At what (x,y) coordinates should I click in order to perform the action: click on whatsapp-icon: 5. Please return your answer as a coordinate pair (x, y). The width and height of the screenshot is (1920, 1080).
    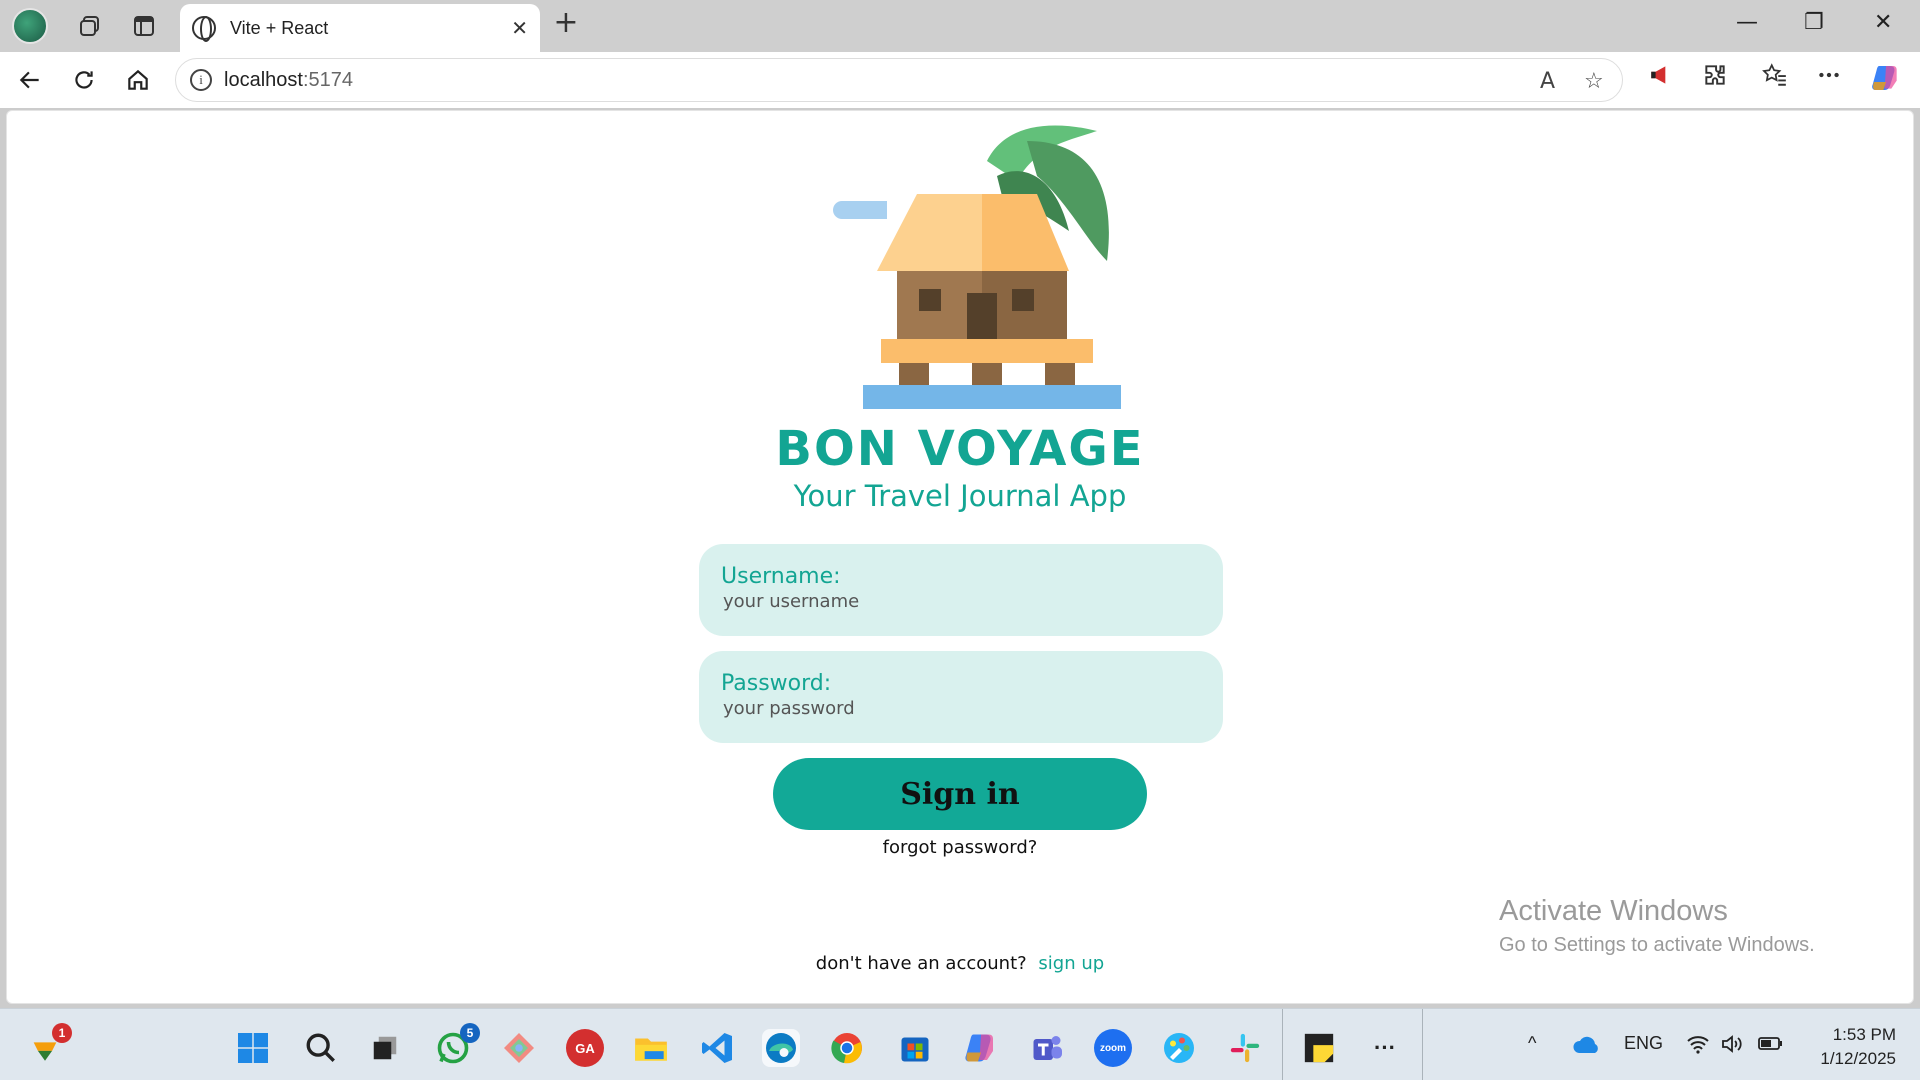
    Looking at the image, I should click on (457, 1045).